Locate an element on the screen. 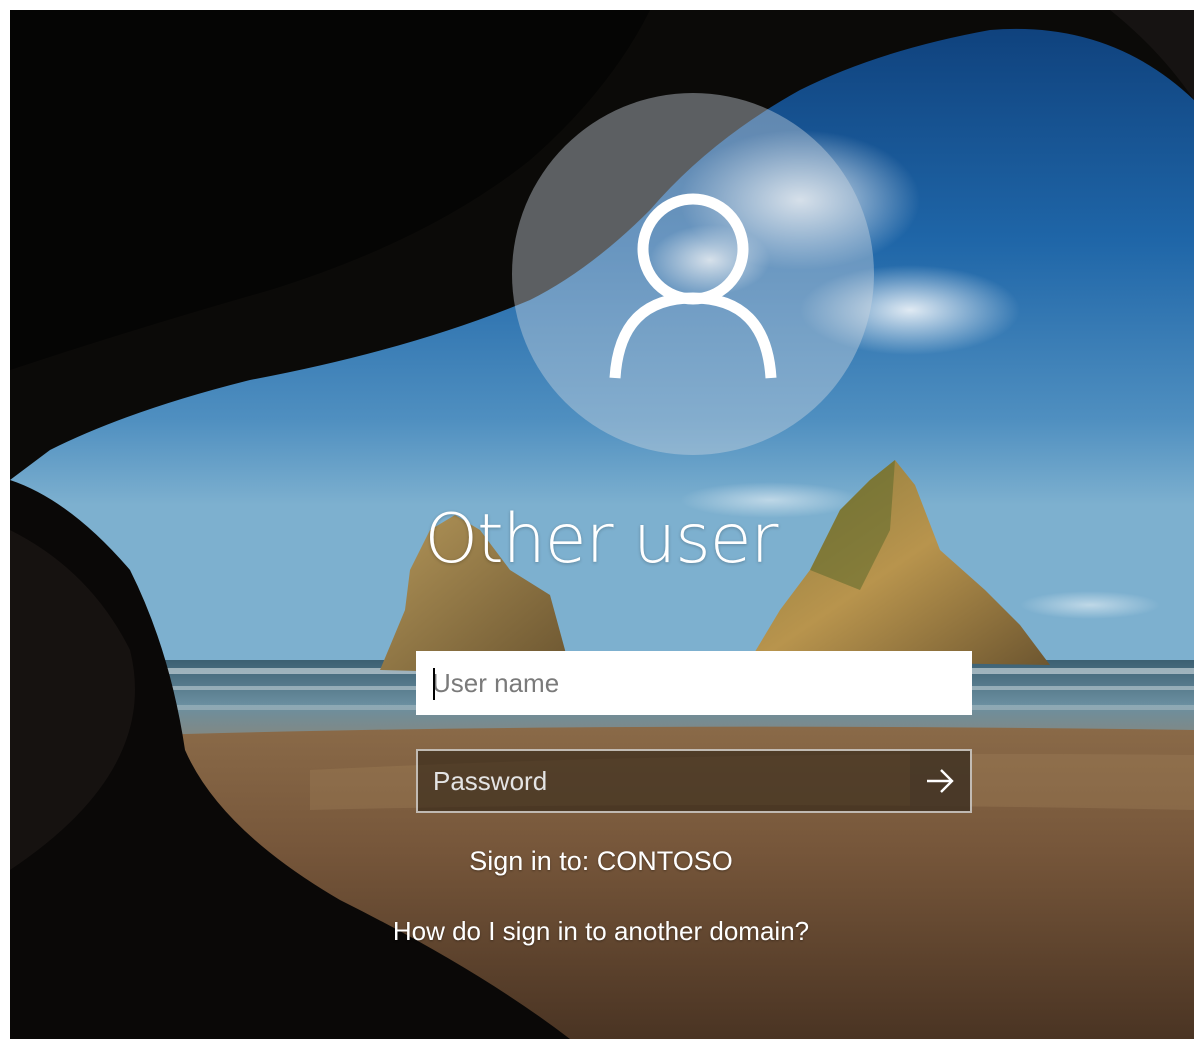 This screenshot has height=1039, width=1194. username-input is located at coordinates (692, 683).